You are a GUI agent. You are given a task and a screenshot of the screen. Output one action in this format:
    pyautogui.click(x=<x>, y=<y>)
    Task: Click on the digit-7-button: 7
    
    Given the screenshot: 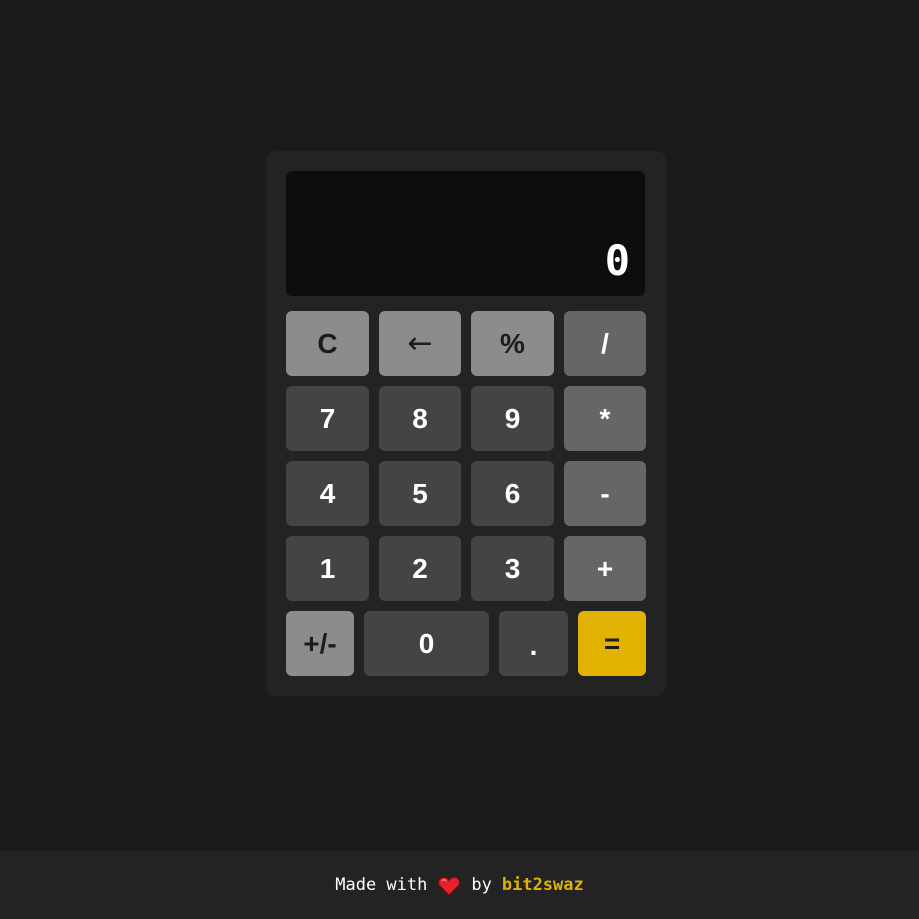 What is the action you would take?
    pyautogui.click(x=327, y=418)
    